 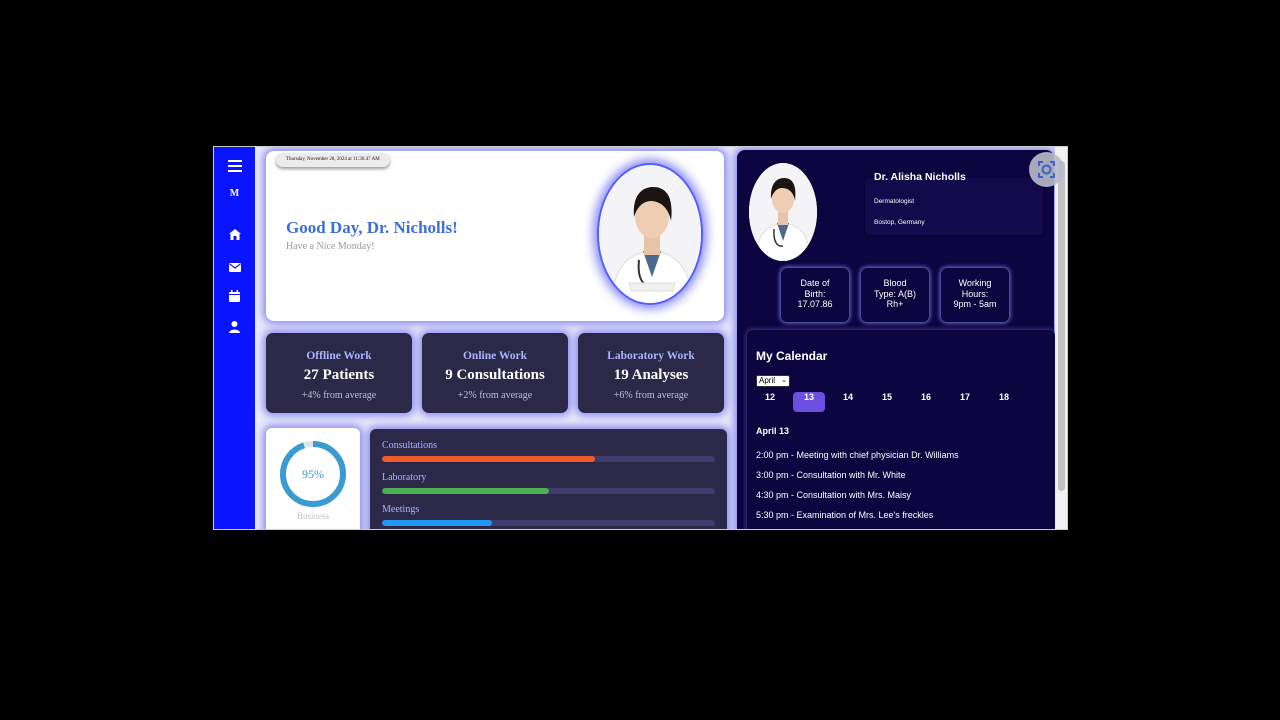 What do you see at coordinates (495, 395) in the screenshot?
I see `stat-change: +2% from average` at bounding box center [495, 395].